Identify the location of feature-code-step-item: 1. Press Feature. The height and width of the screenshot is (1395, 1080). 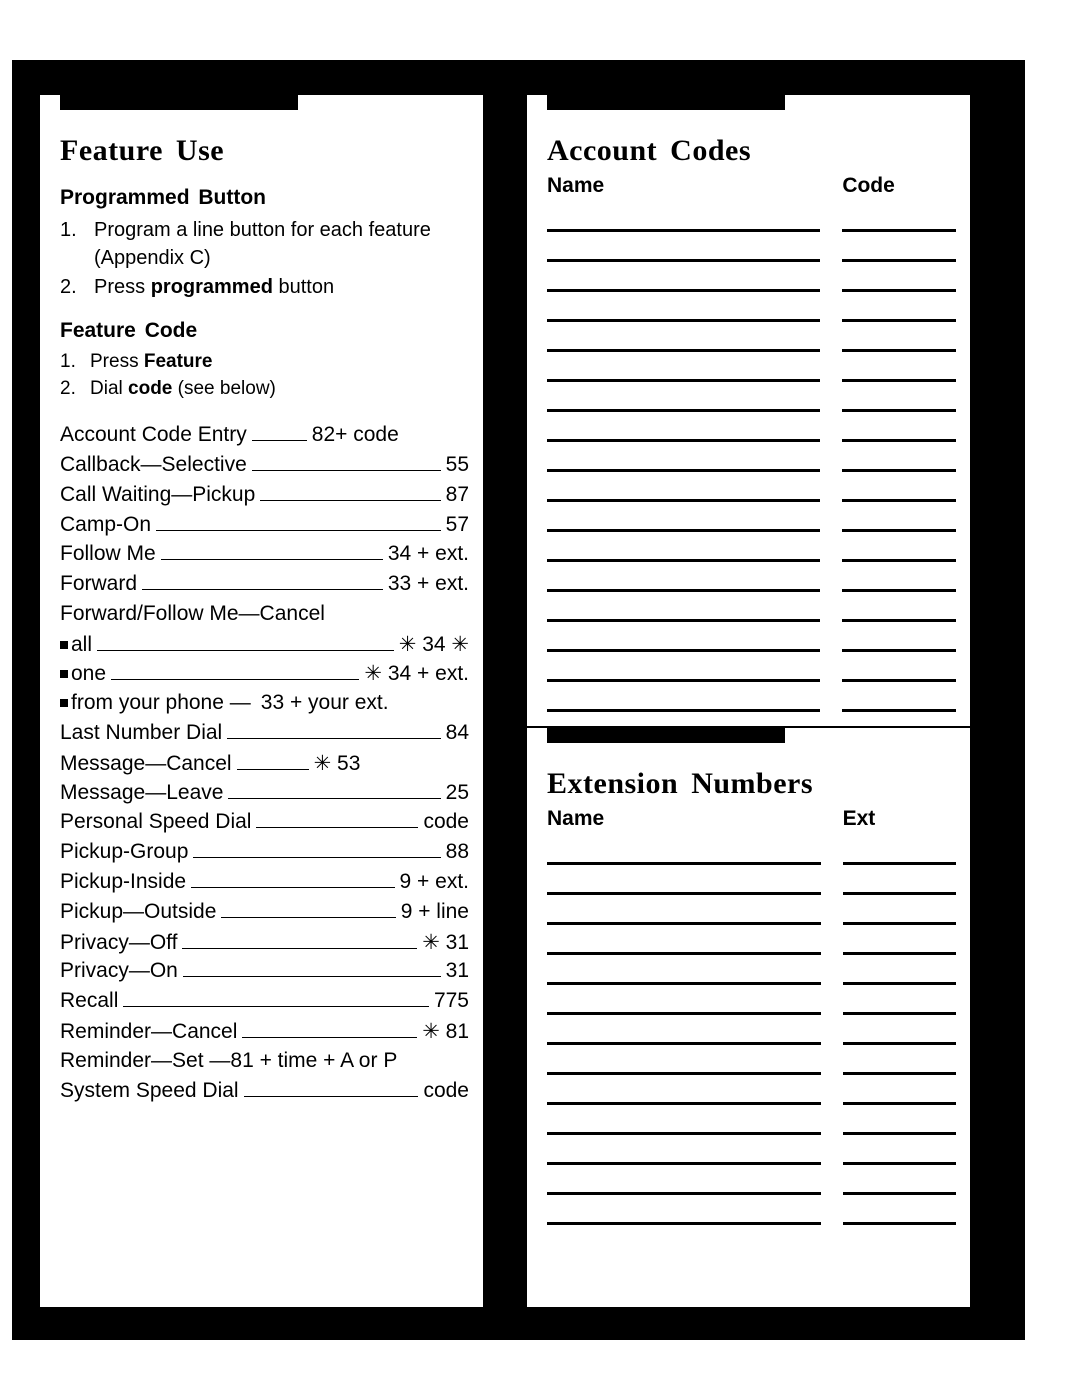
(264, 362).